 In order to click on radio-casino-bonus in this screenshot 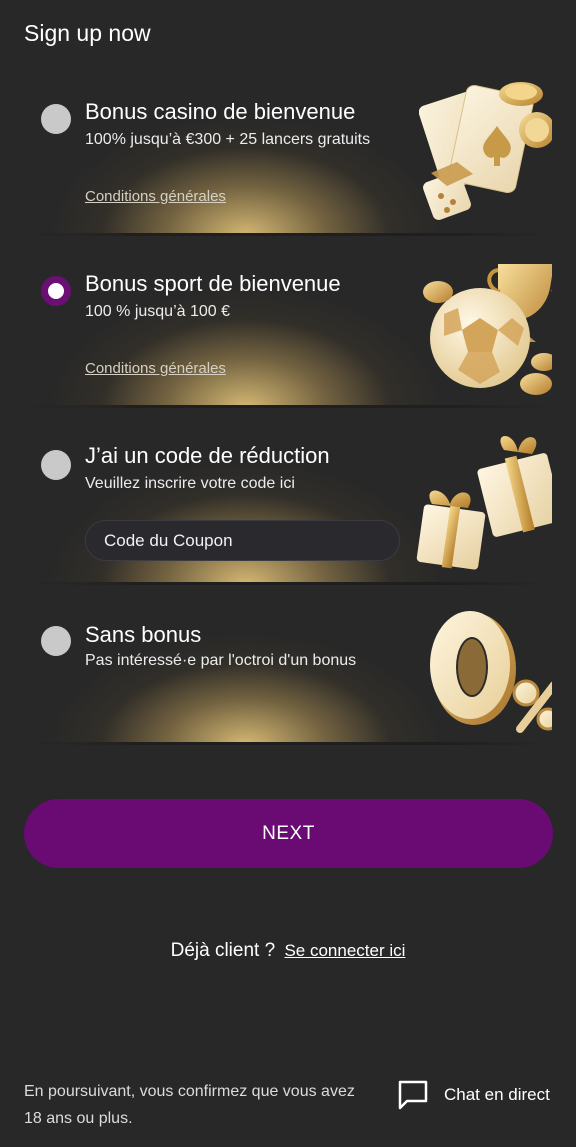, I will do `click(56, 119)`.